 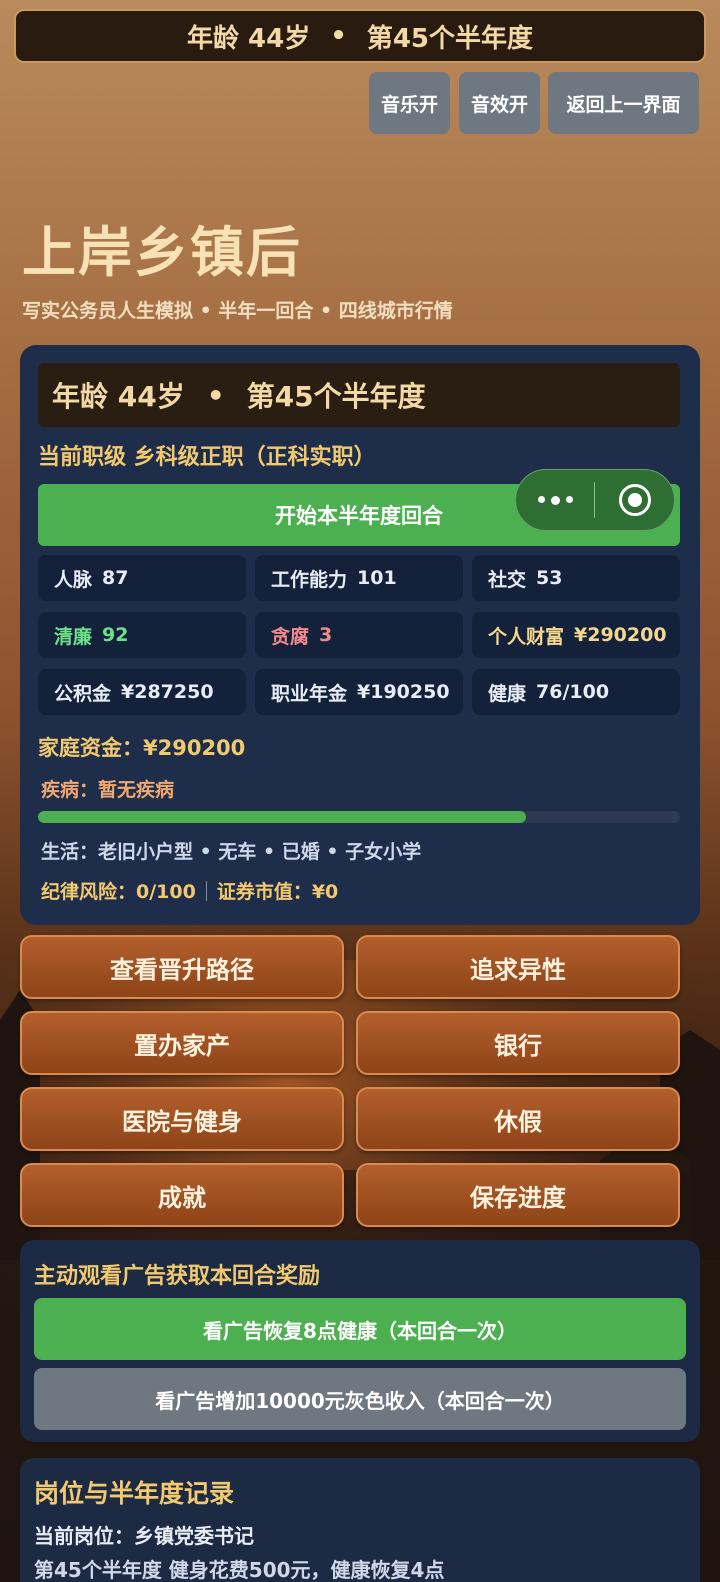 I want to click on sound-toggle-button: 音效开, so click(x=499, y=103).